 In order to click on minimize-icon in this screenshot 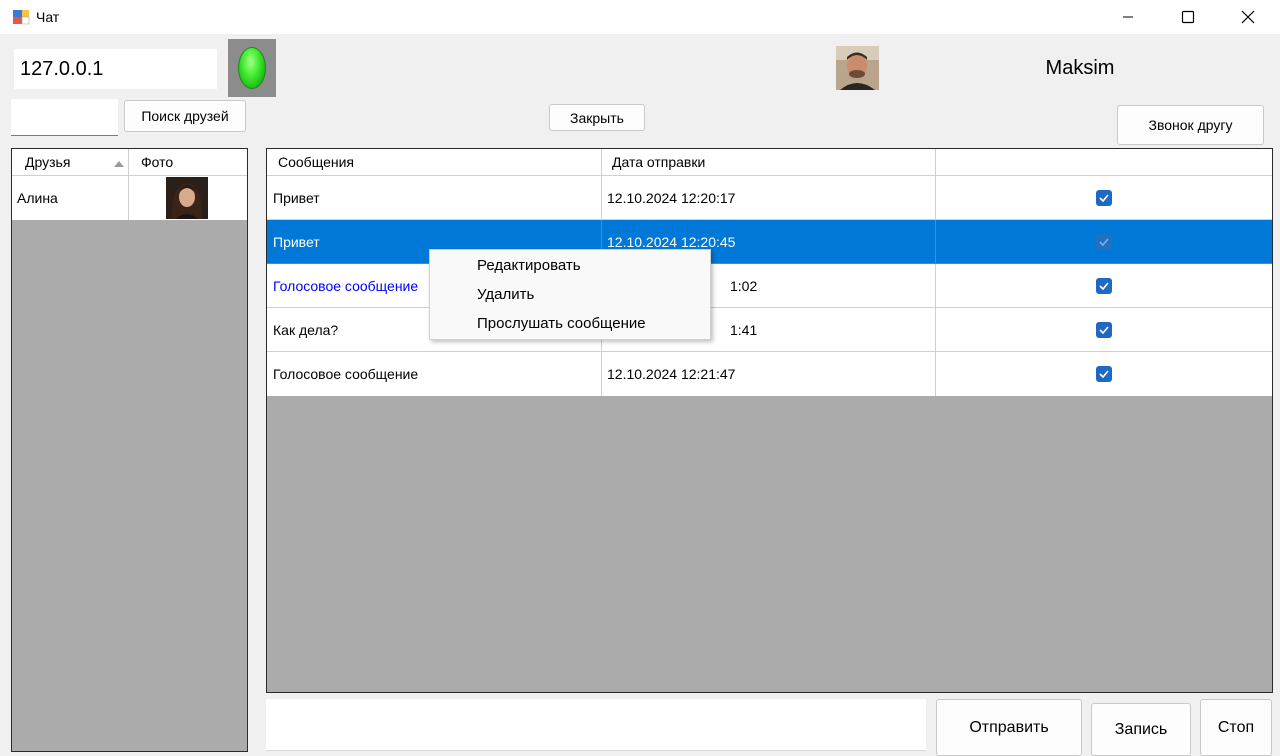, I will do `click(1128, 17)`.